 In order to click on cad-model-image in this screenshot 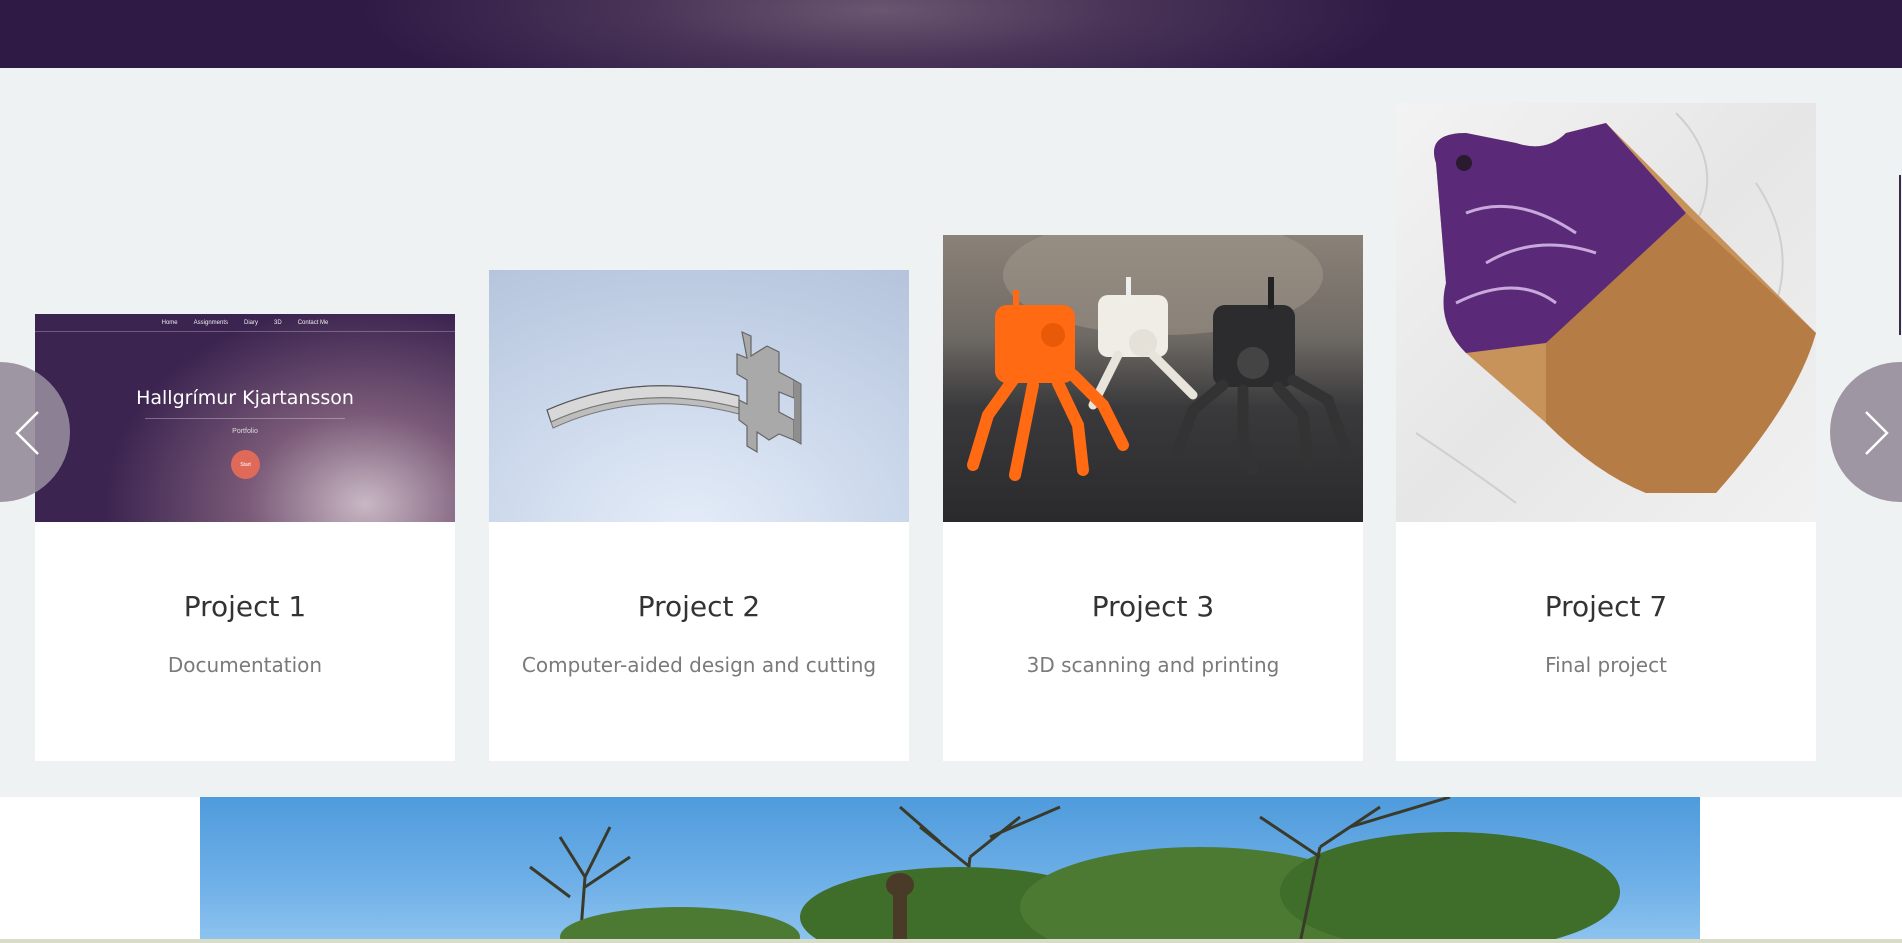, I will do `click(674, 392)`.